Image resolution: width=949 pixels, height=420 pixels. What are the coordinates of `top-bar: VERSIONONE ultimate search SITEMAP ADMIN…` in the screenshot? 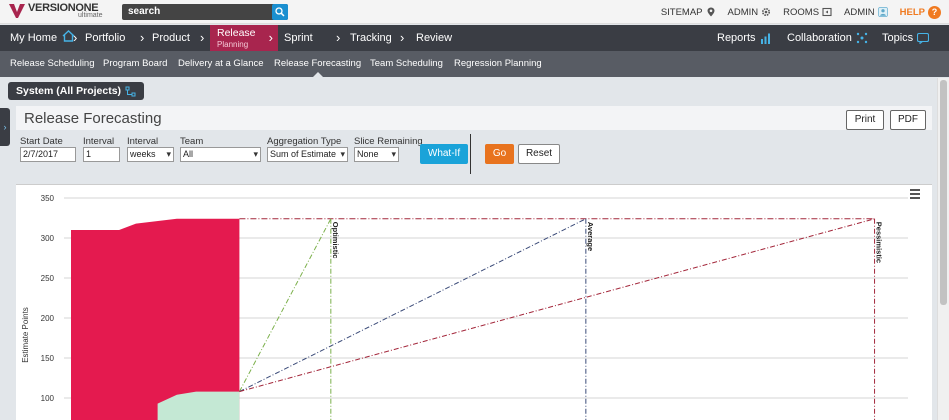 It's located at (474, 12).